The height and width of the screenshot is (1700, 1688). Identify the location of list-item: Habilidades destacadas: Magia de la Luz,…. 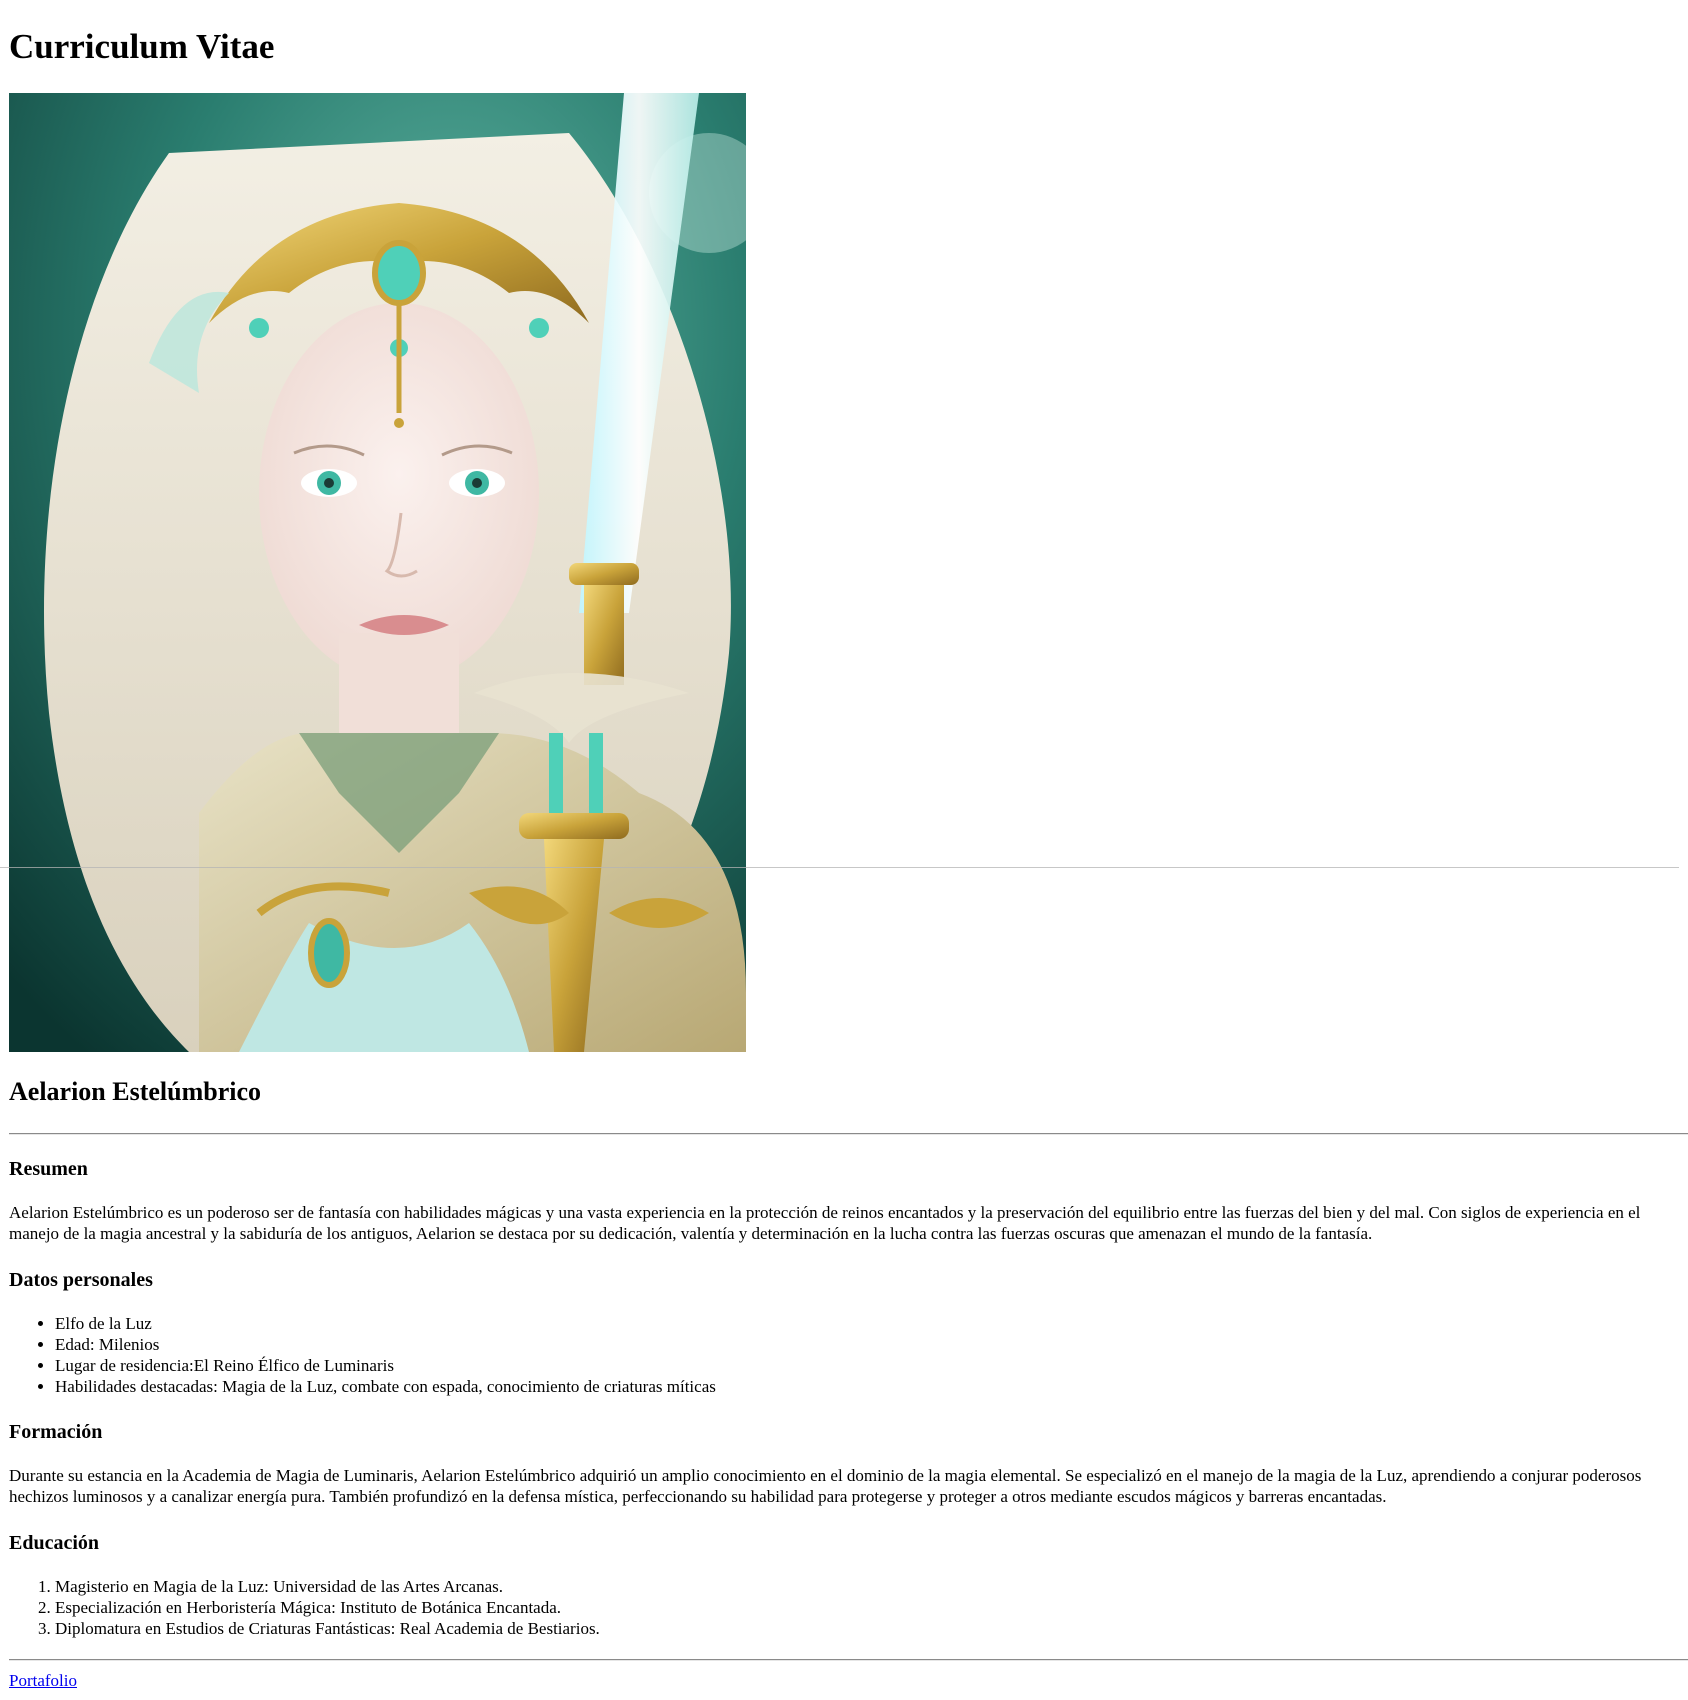
(855, 1386).